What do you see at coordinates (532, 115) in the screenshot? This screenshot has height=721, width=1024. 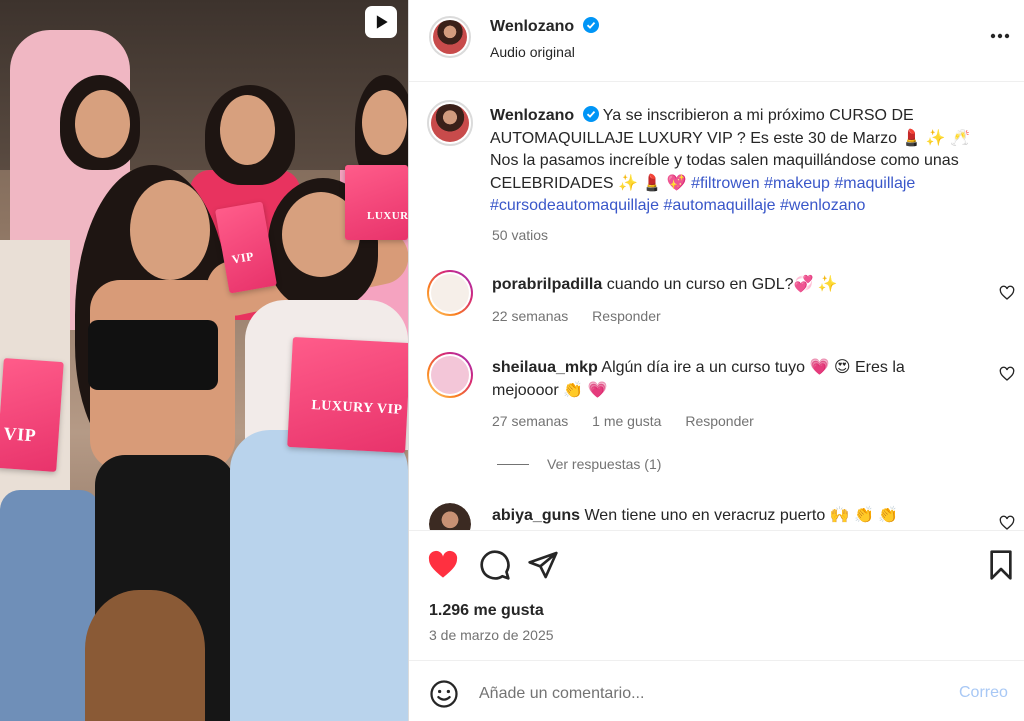 I see `caption-username: Wenlozano` at bounding box center [532, 115].